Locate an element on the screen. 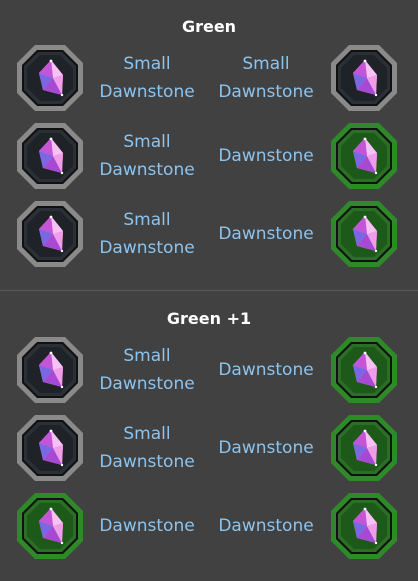 This screenshot has height=581, width=418. to-item-label: Small Dawnstone is located at coordinates (266, 78).